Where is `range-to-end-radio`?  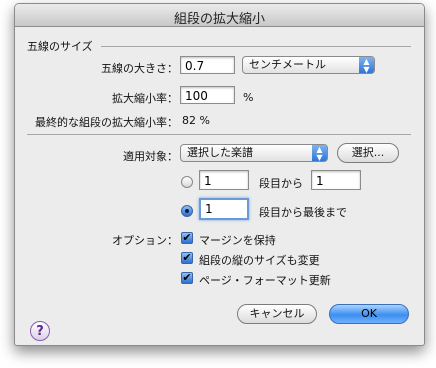
range-to-end-radio is located at coordinates (187, 211).